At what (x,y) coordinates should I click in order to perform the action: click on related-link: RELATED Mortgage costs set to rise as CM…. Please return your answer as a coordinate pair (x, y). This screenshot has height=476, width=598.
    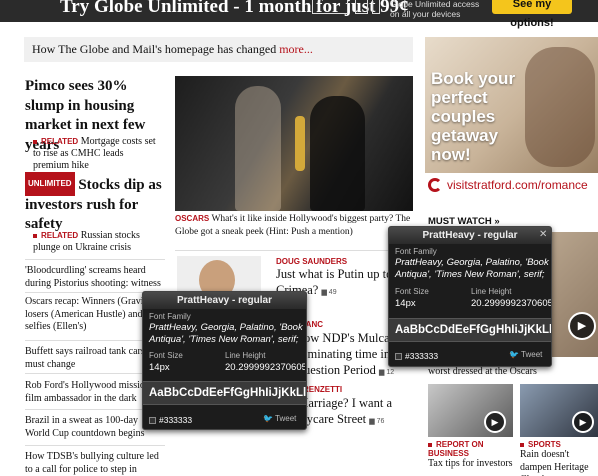
    Looking at the image, I should click on (97, 154).